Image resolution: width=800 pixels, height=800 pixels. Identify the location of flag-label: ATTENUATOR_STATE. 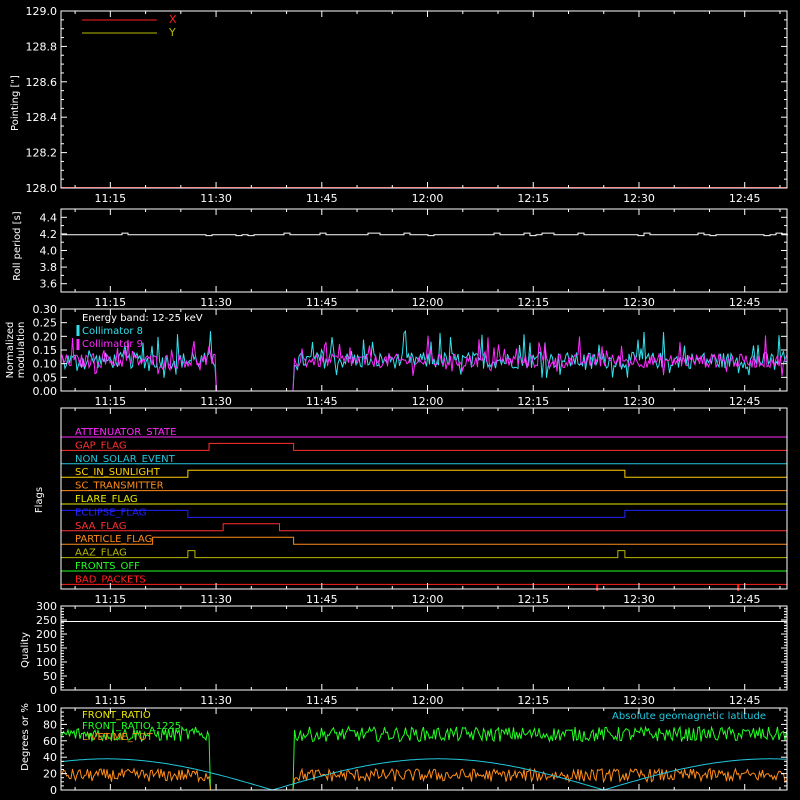
(125, 432).